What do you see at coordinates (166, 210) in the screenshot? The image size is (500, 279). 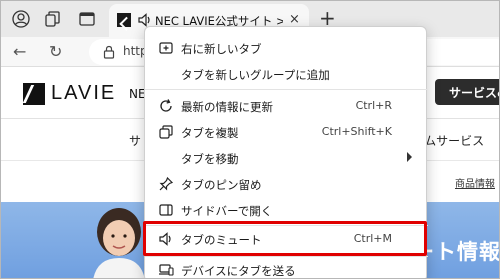 I see `sidebar-icon` at bounding box center [166, 210].